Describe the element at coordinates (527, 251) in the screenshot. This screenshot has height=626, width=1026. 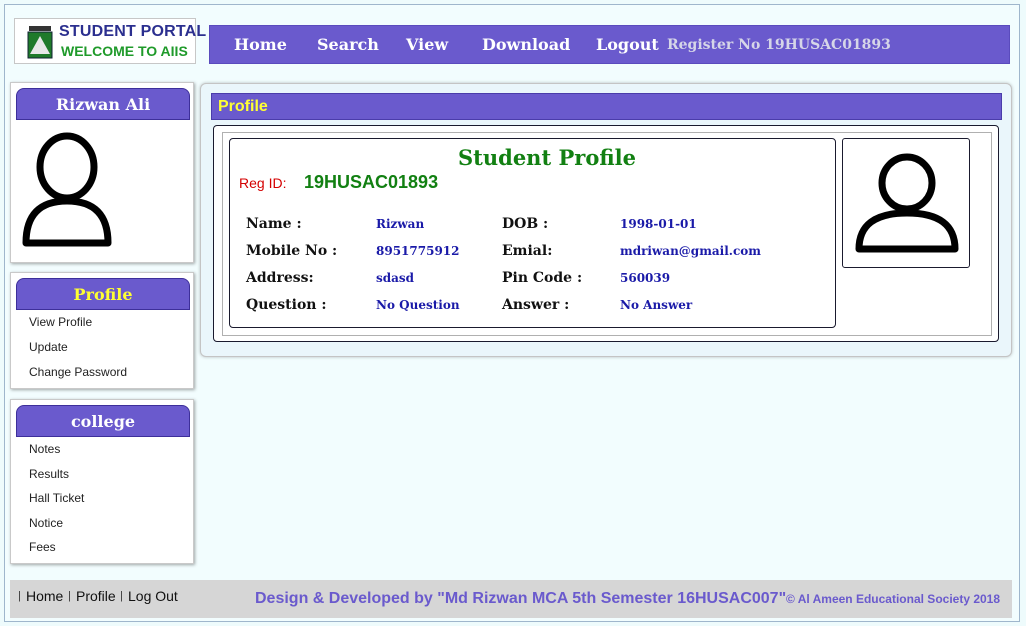
I see `email-label: Emial:` at that location.